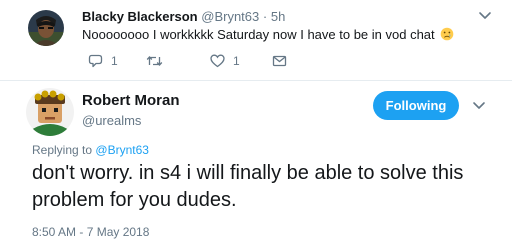 The height and width of the screenshot is (247, 512). I want to click on heart-icon, so click(217, 61).